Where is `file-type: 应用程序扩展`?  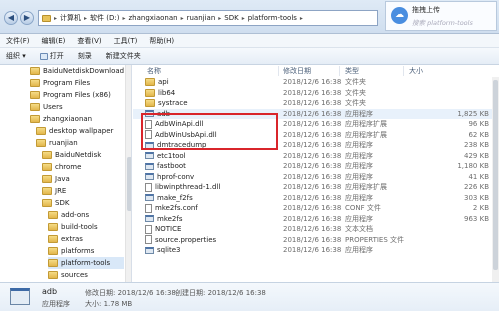 file-type: 应用程序扩展 is located at coordinates (366, 187).